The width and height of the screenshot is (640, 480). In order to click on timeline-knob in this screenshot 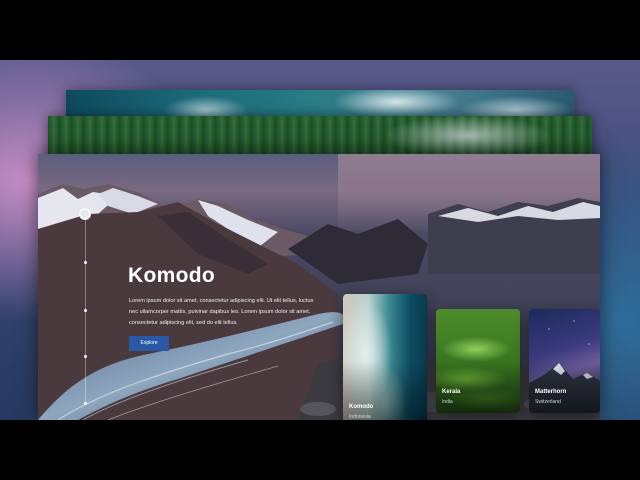, I will do `click(85, 214)`.